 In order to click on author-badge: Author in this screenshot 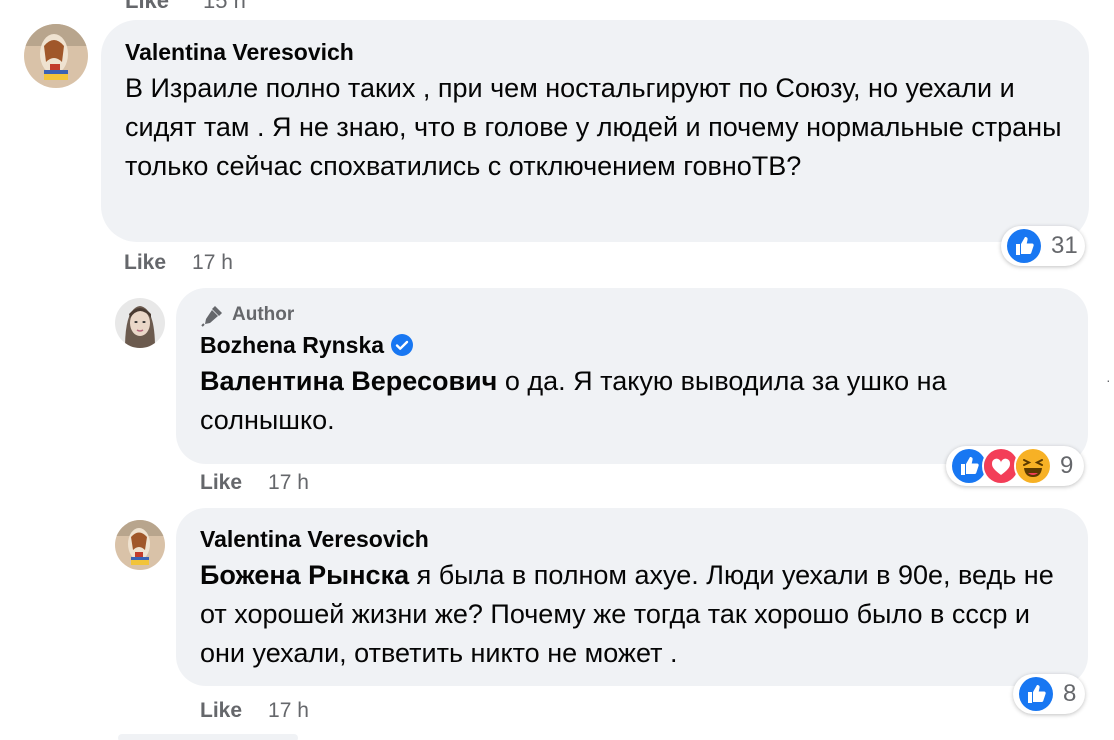, I will do `click(632, 315)`.